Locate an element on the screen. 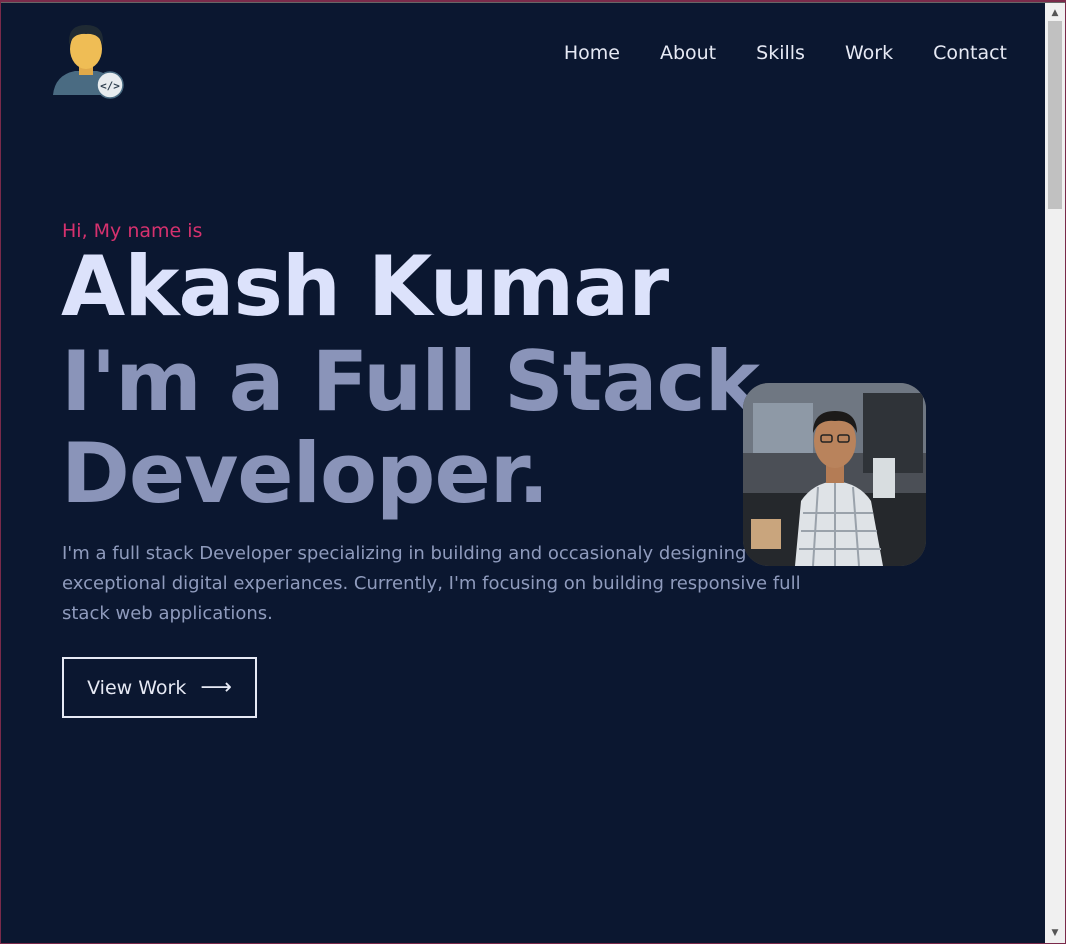  developer-avatar-logo-icon: </> is located at coordinates (88, 61).